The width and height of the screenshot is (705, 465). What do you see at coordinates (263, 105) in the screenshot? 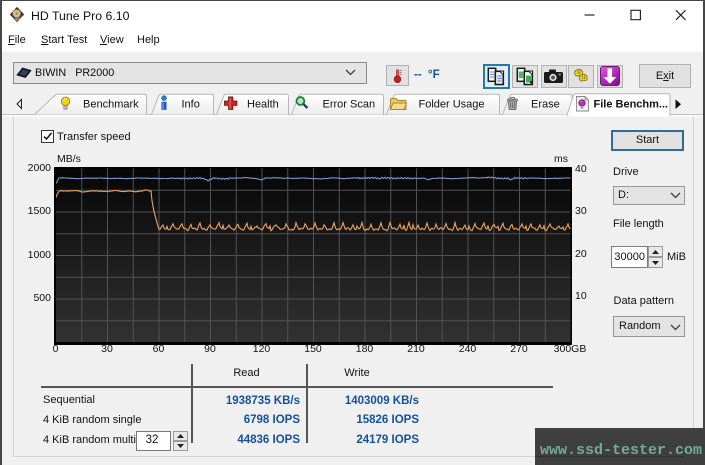
I see `svg-text: Health` at bounding box center [263, 105].